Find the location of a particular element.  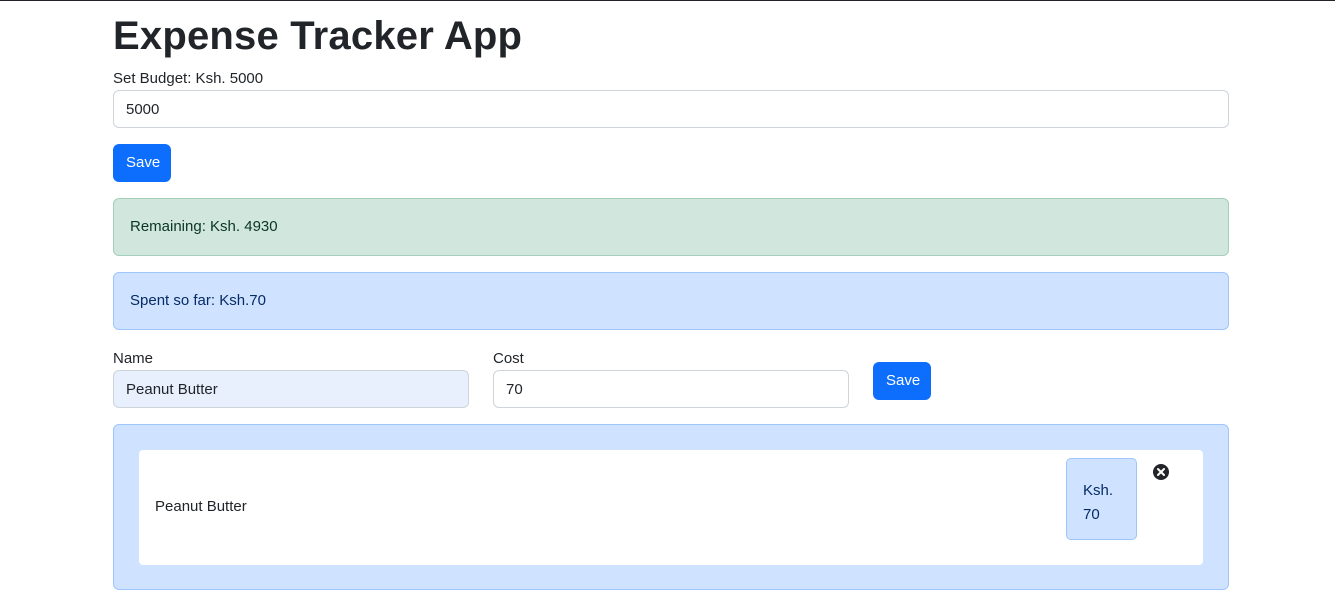

cost-label: Cost is located at coordinates (508, 358).